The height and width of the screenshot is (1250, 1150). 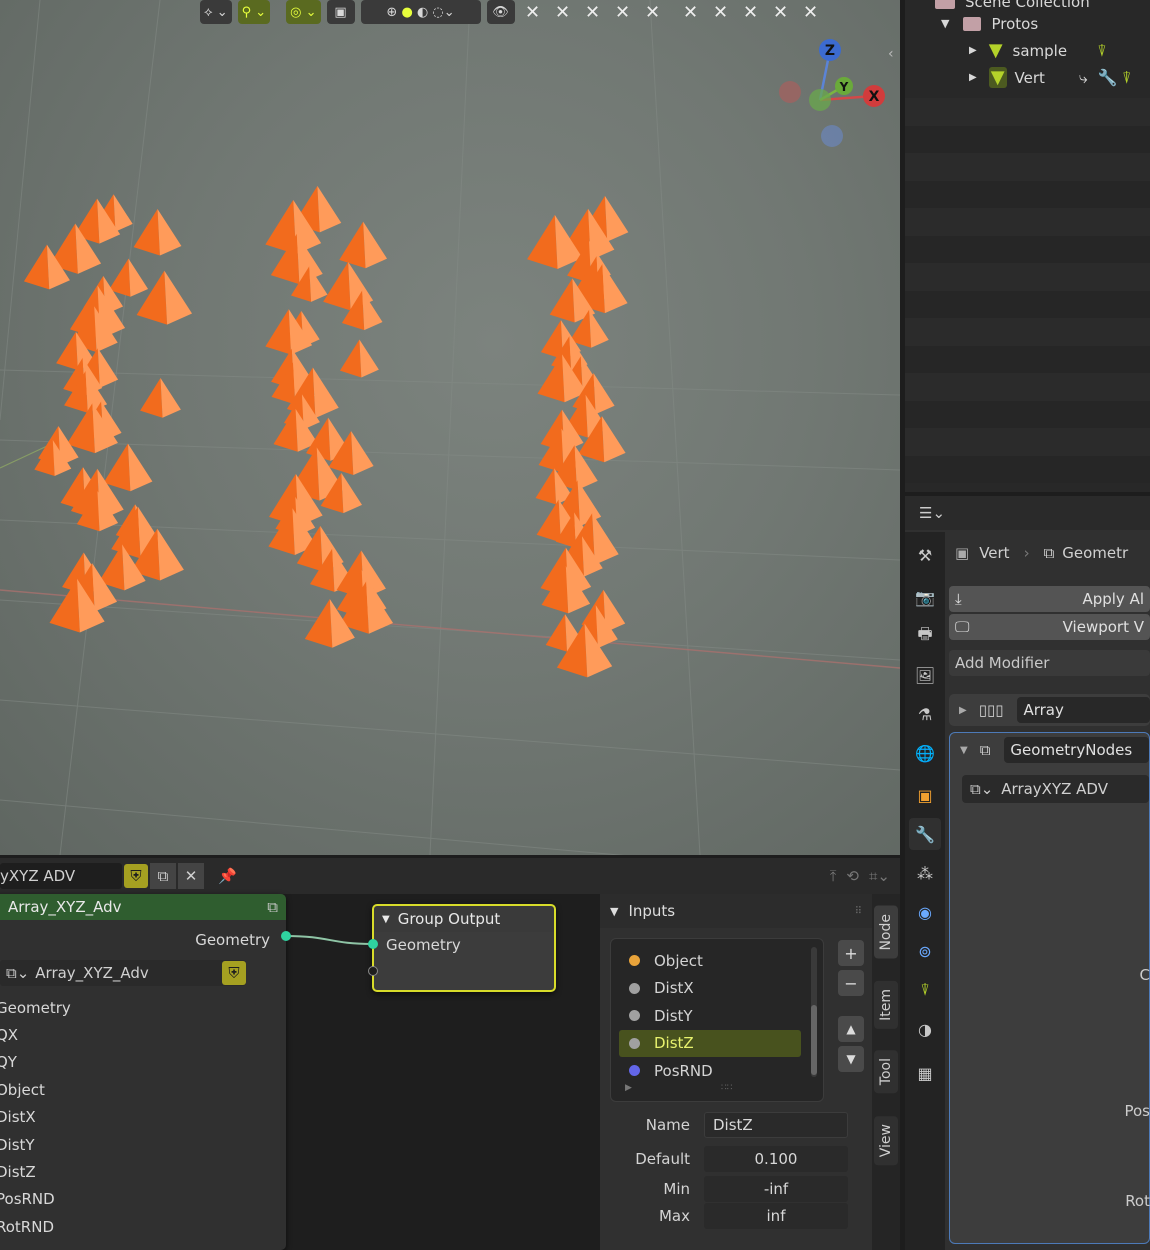 I want to click on node-group-selector: ⧉⌄ ArrayXYZ ADV, so click(x=1055, y=789).